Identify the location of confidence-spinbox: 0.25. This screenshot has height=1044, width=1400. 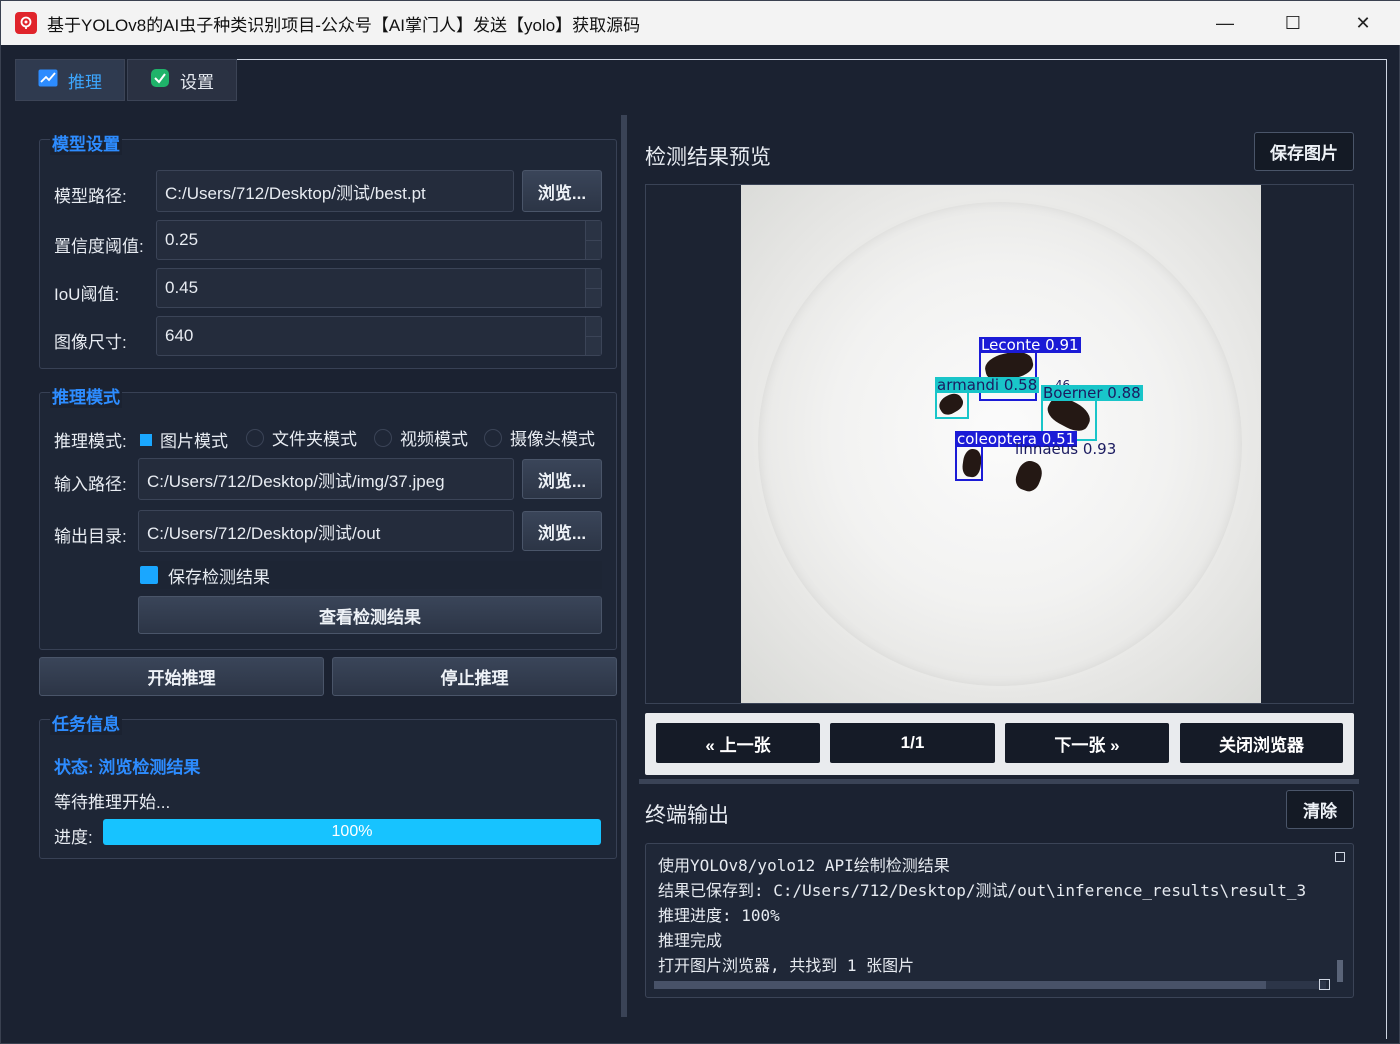
(379, 240).